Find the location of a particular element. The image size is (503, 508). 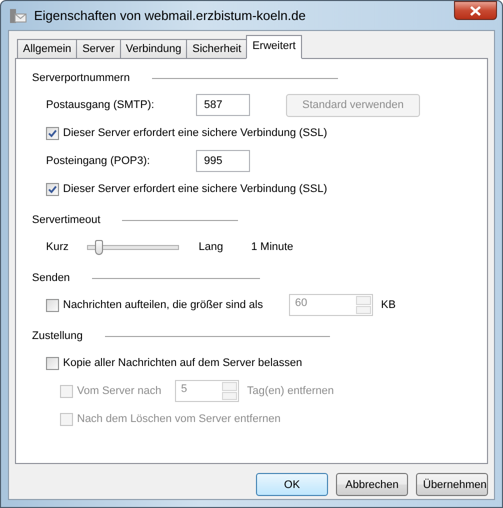

close-button is located at coordinates (475, 10).